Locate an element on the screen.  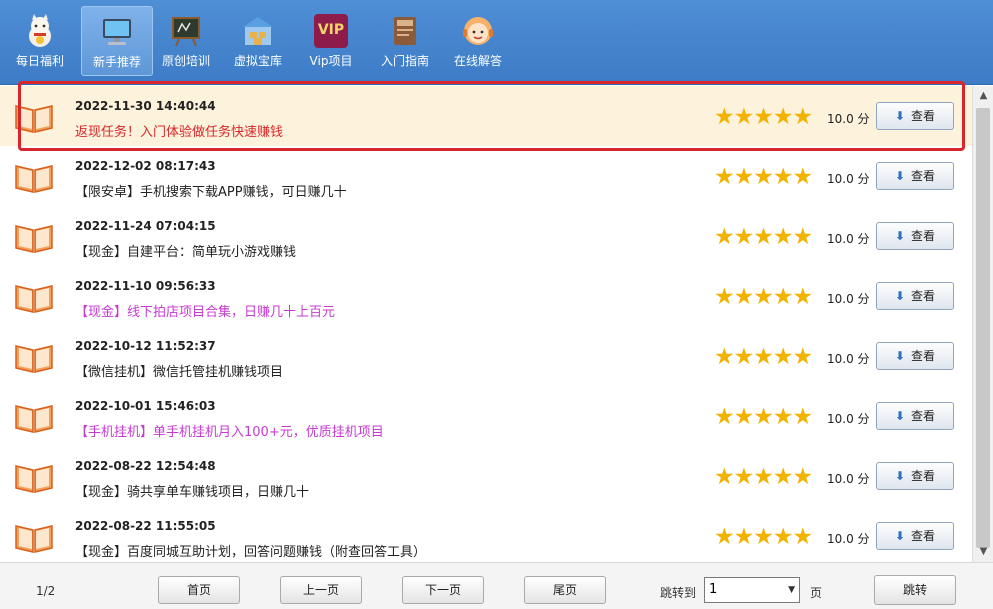
item-title: 【现金】百度同城互助计划，回答问题赚钱（附查回答工具） is located at coordinates (250, 550).